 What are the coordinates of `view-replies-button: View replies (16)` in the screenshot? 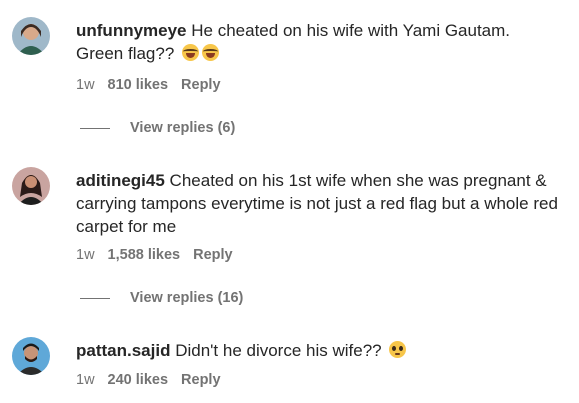 It's located at (161, 298).